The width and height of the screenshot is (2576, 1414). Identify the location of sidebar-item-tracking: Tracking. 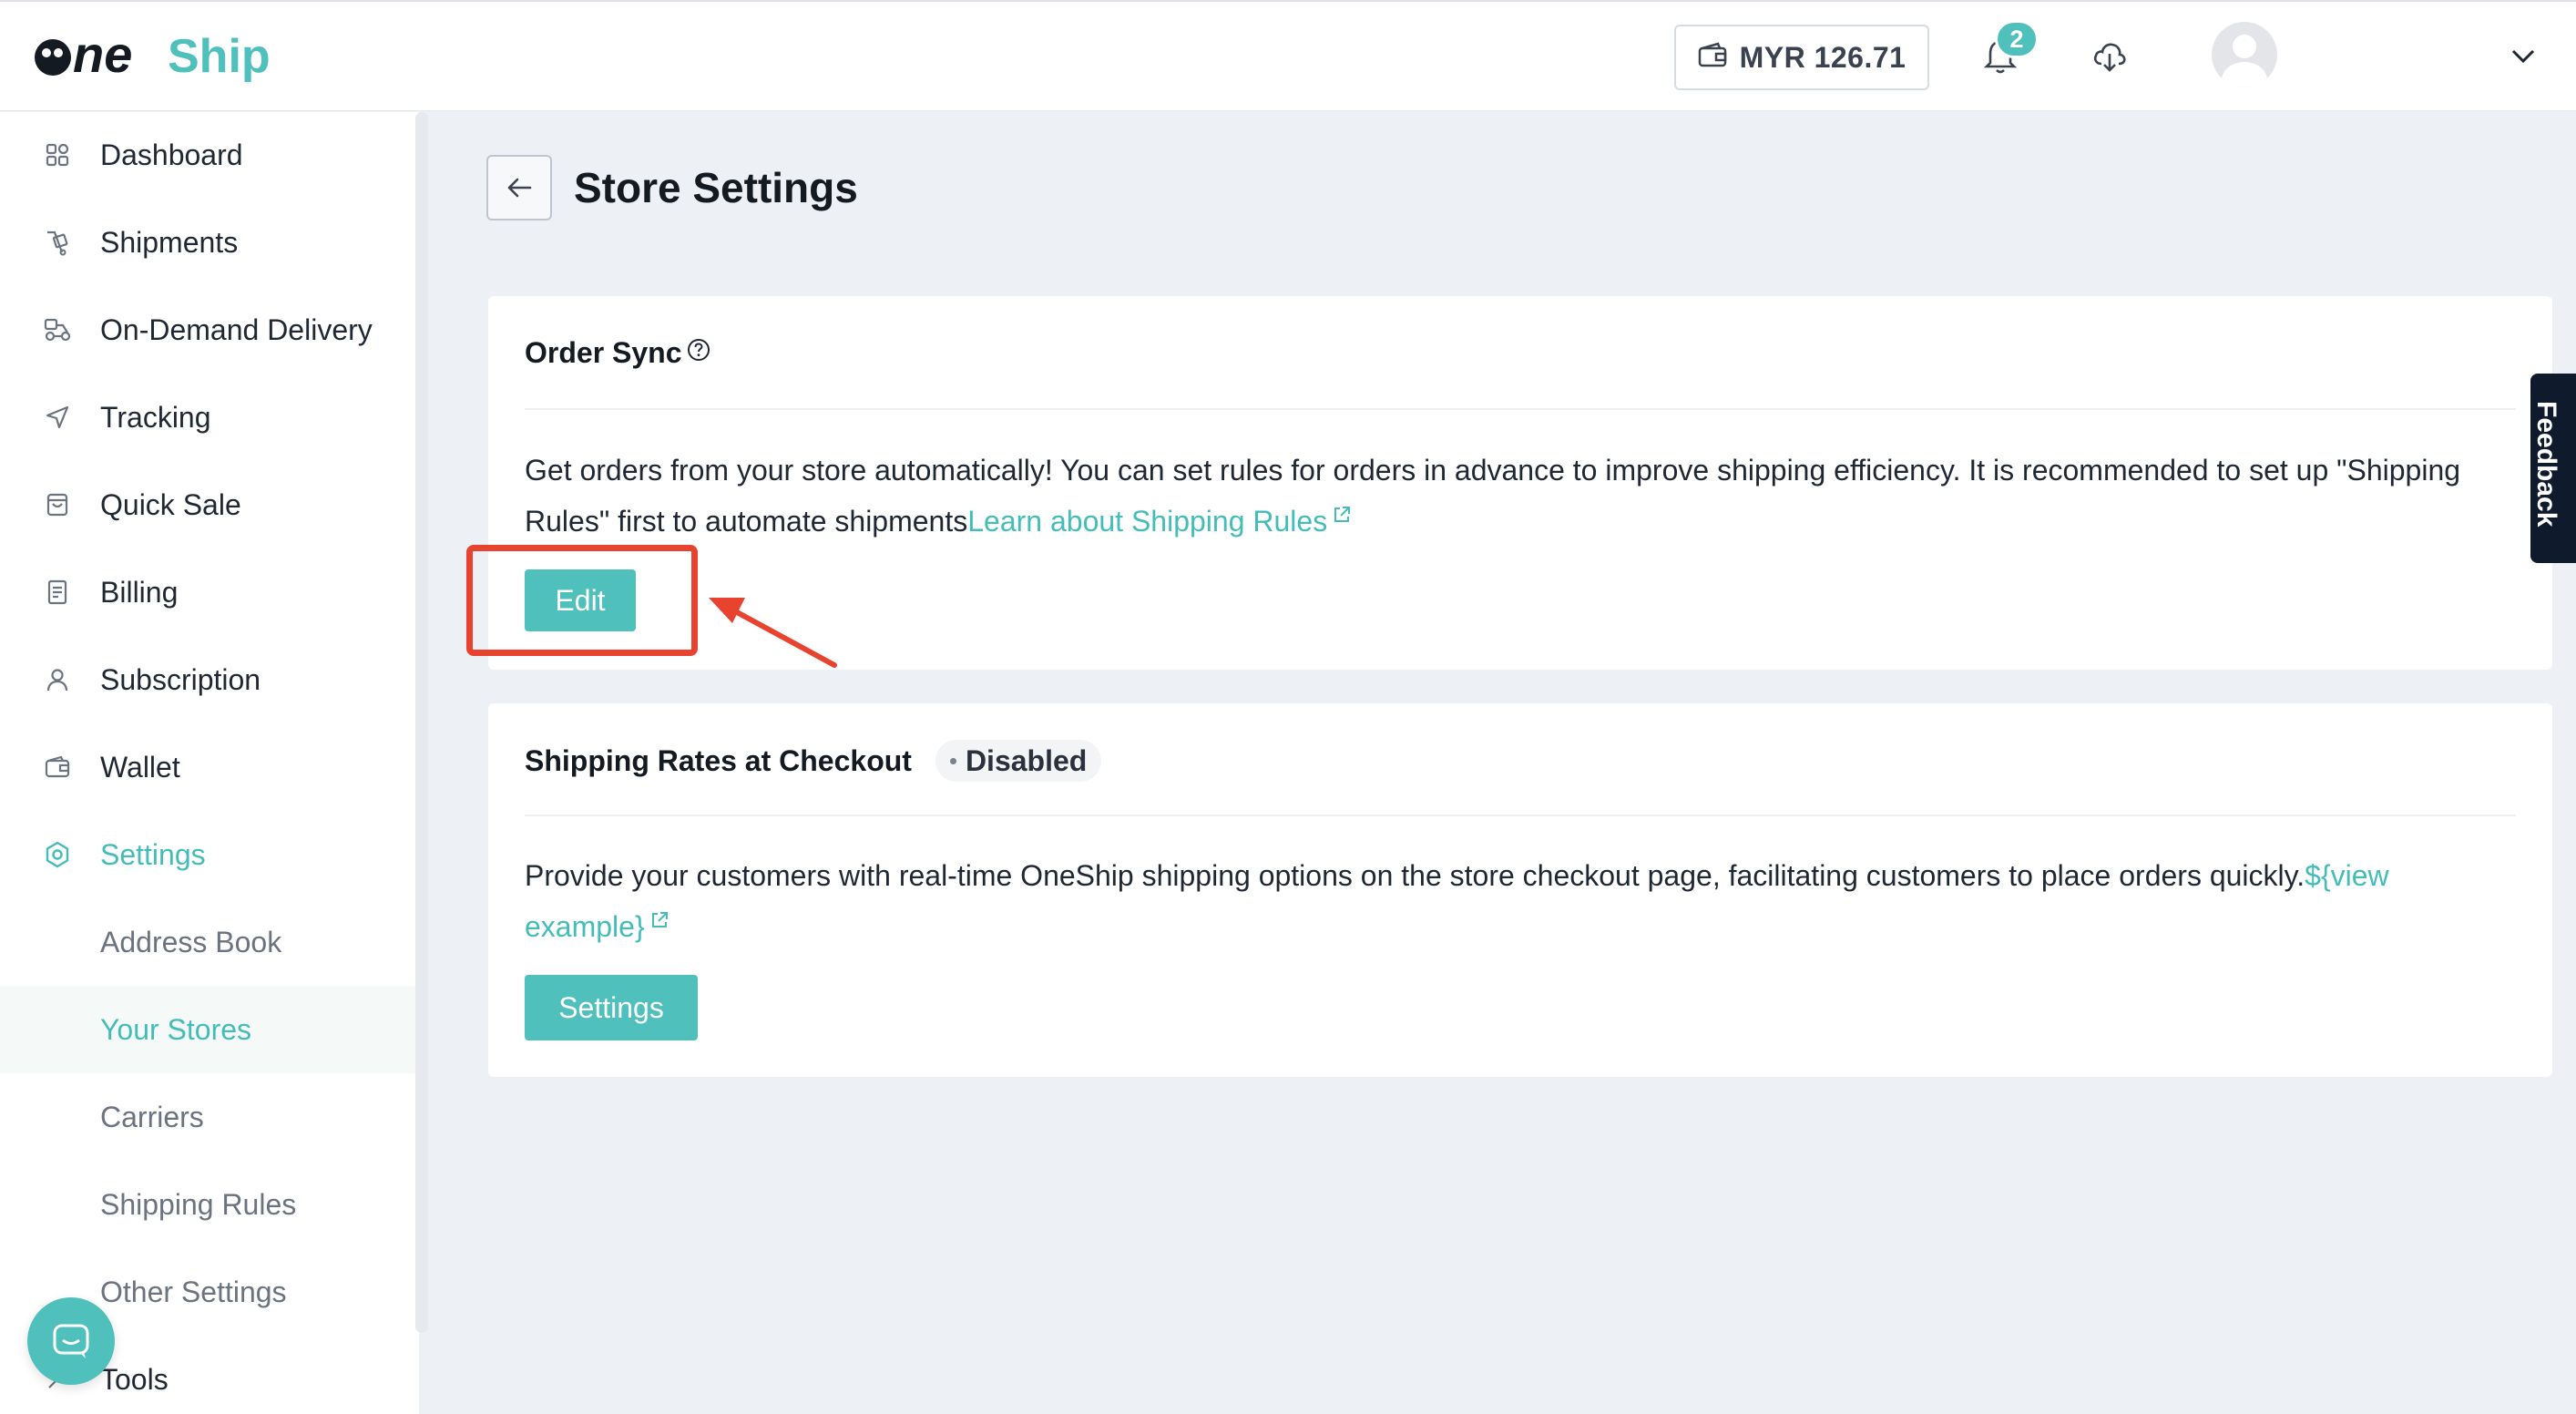
(207, 417).